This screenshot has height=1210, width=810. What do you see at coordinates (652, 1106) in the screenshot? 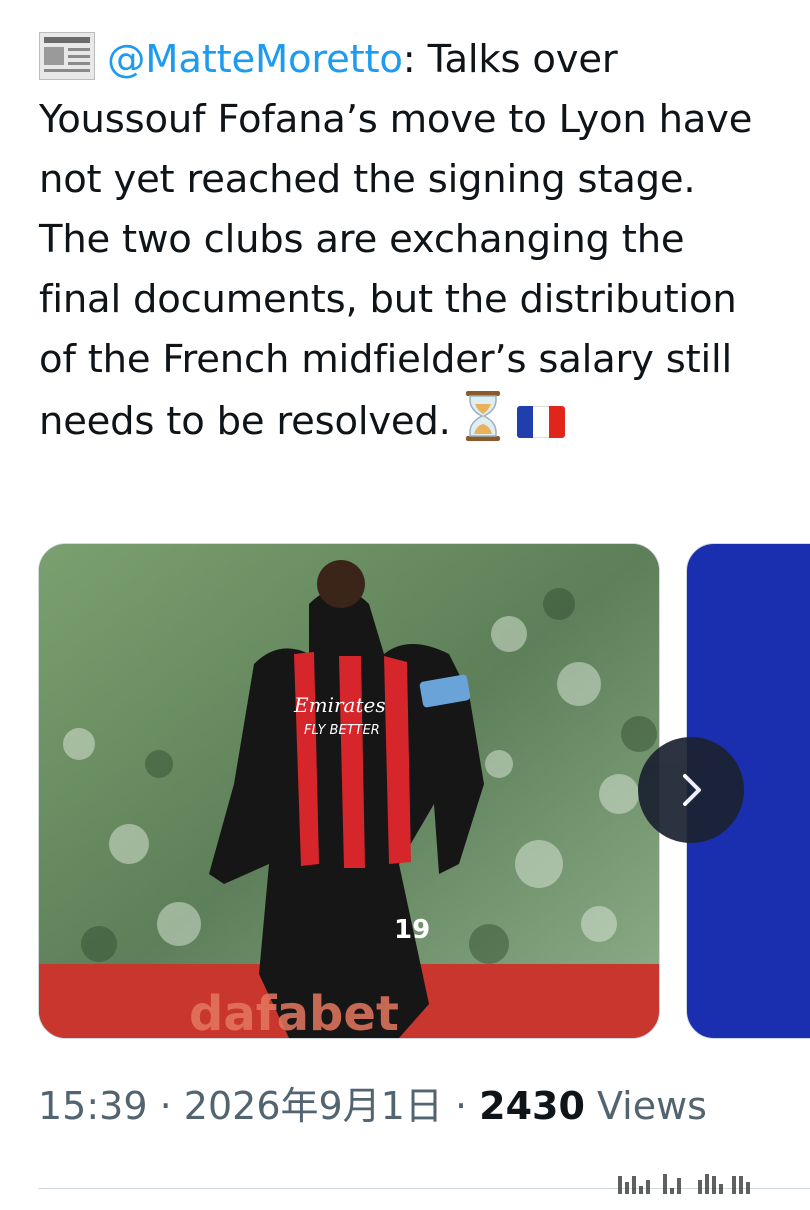
I see `views-label: Views` at bounding box center [652, 1106].